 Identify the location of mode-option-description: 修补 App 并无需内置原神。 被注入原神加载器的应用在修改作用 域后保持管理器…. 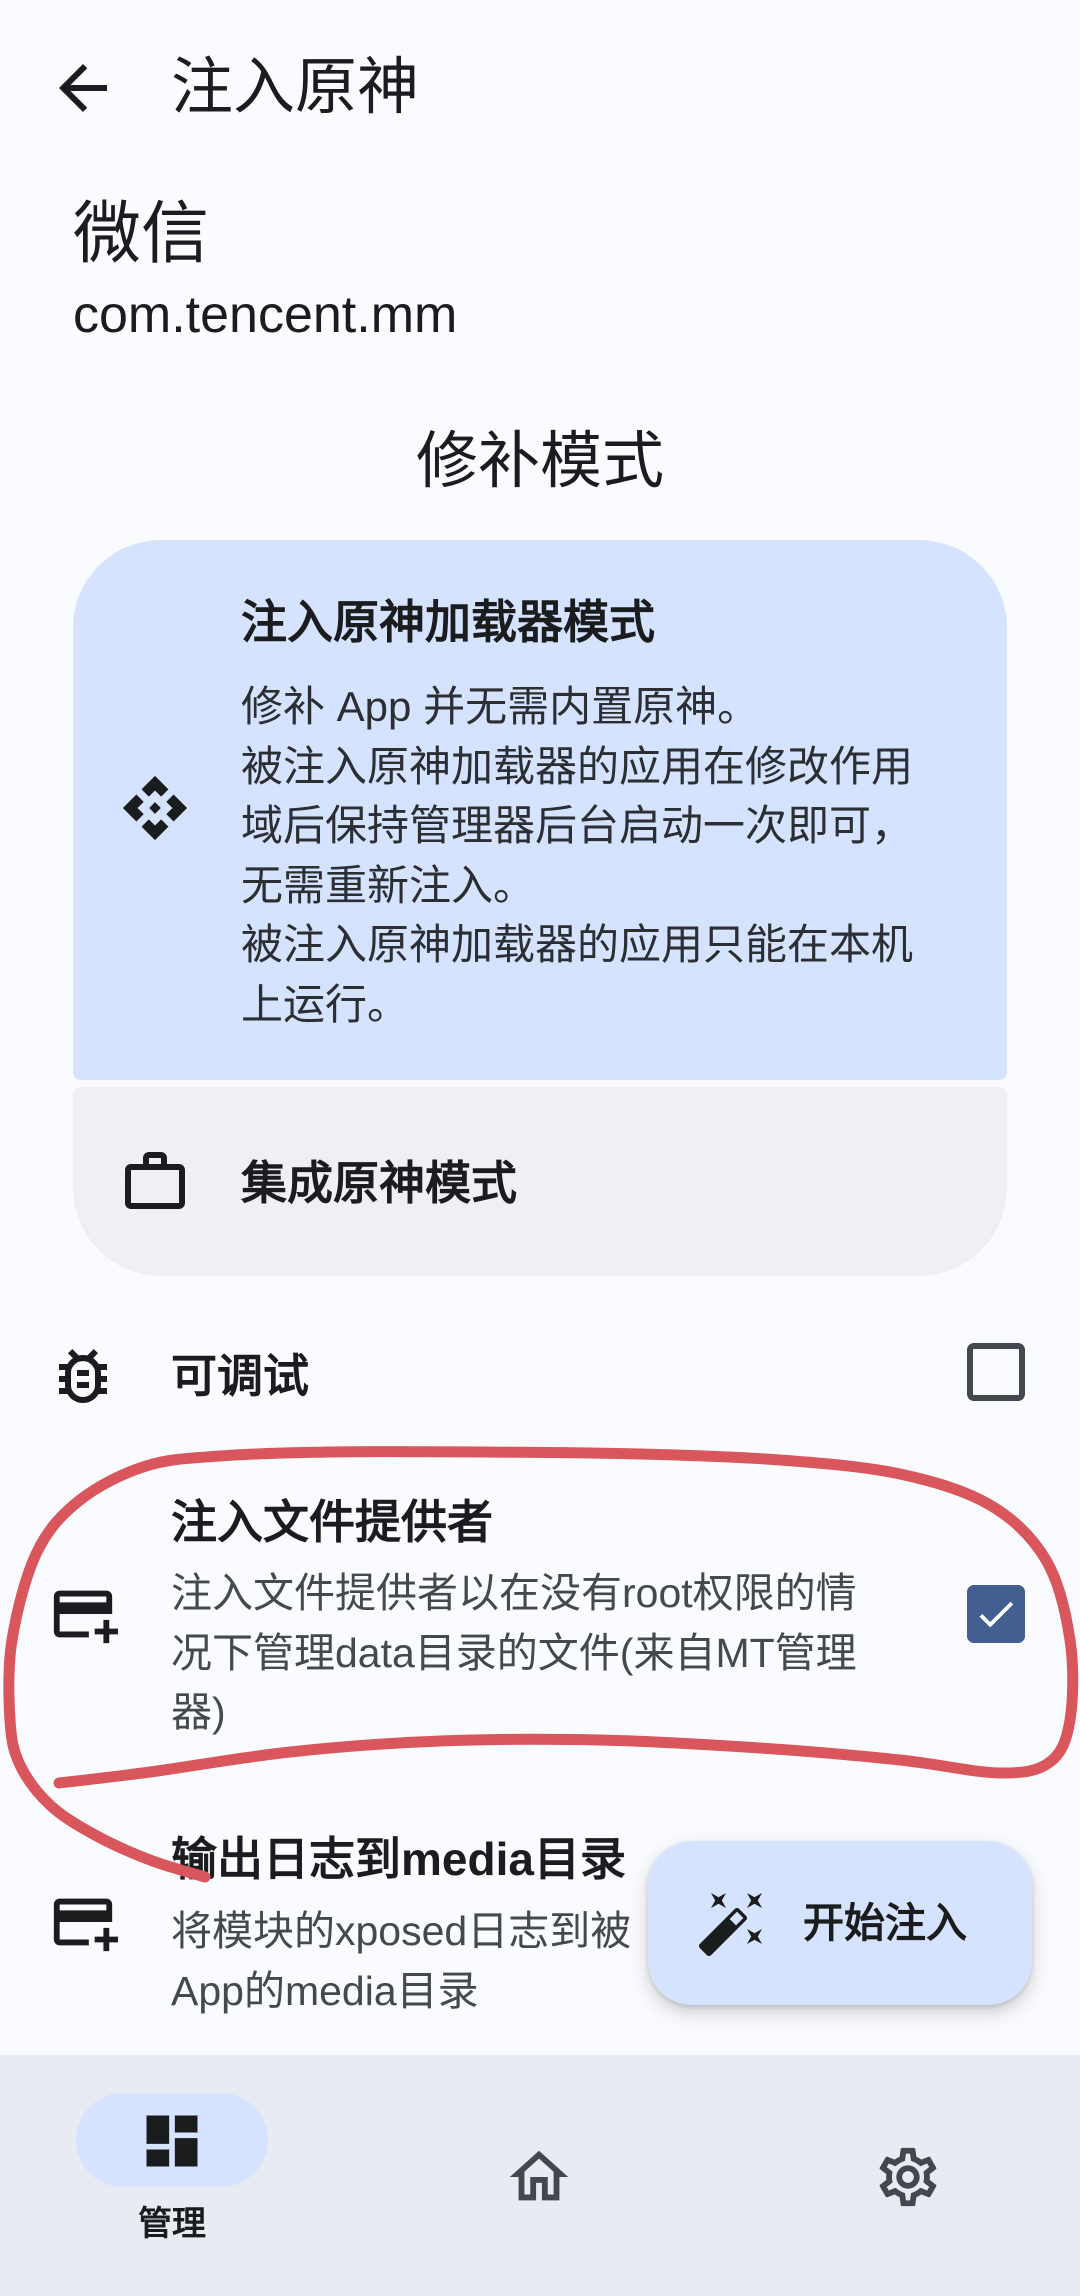
(577, 855).